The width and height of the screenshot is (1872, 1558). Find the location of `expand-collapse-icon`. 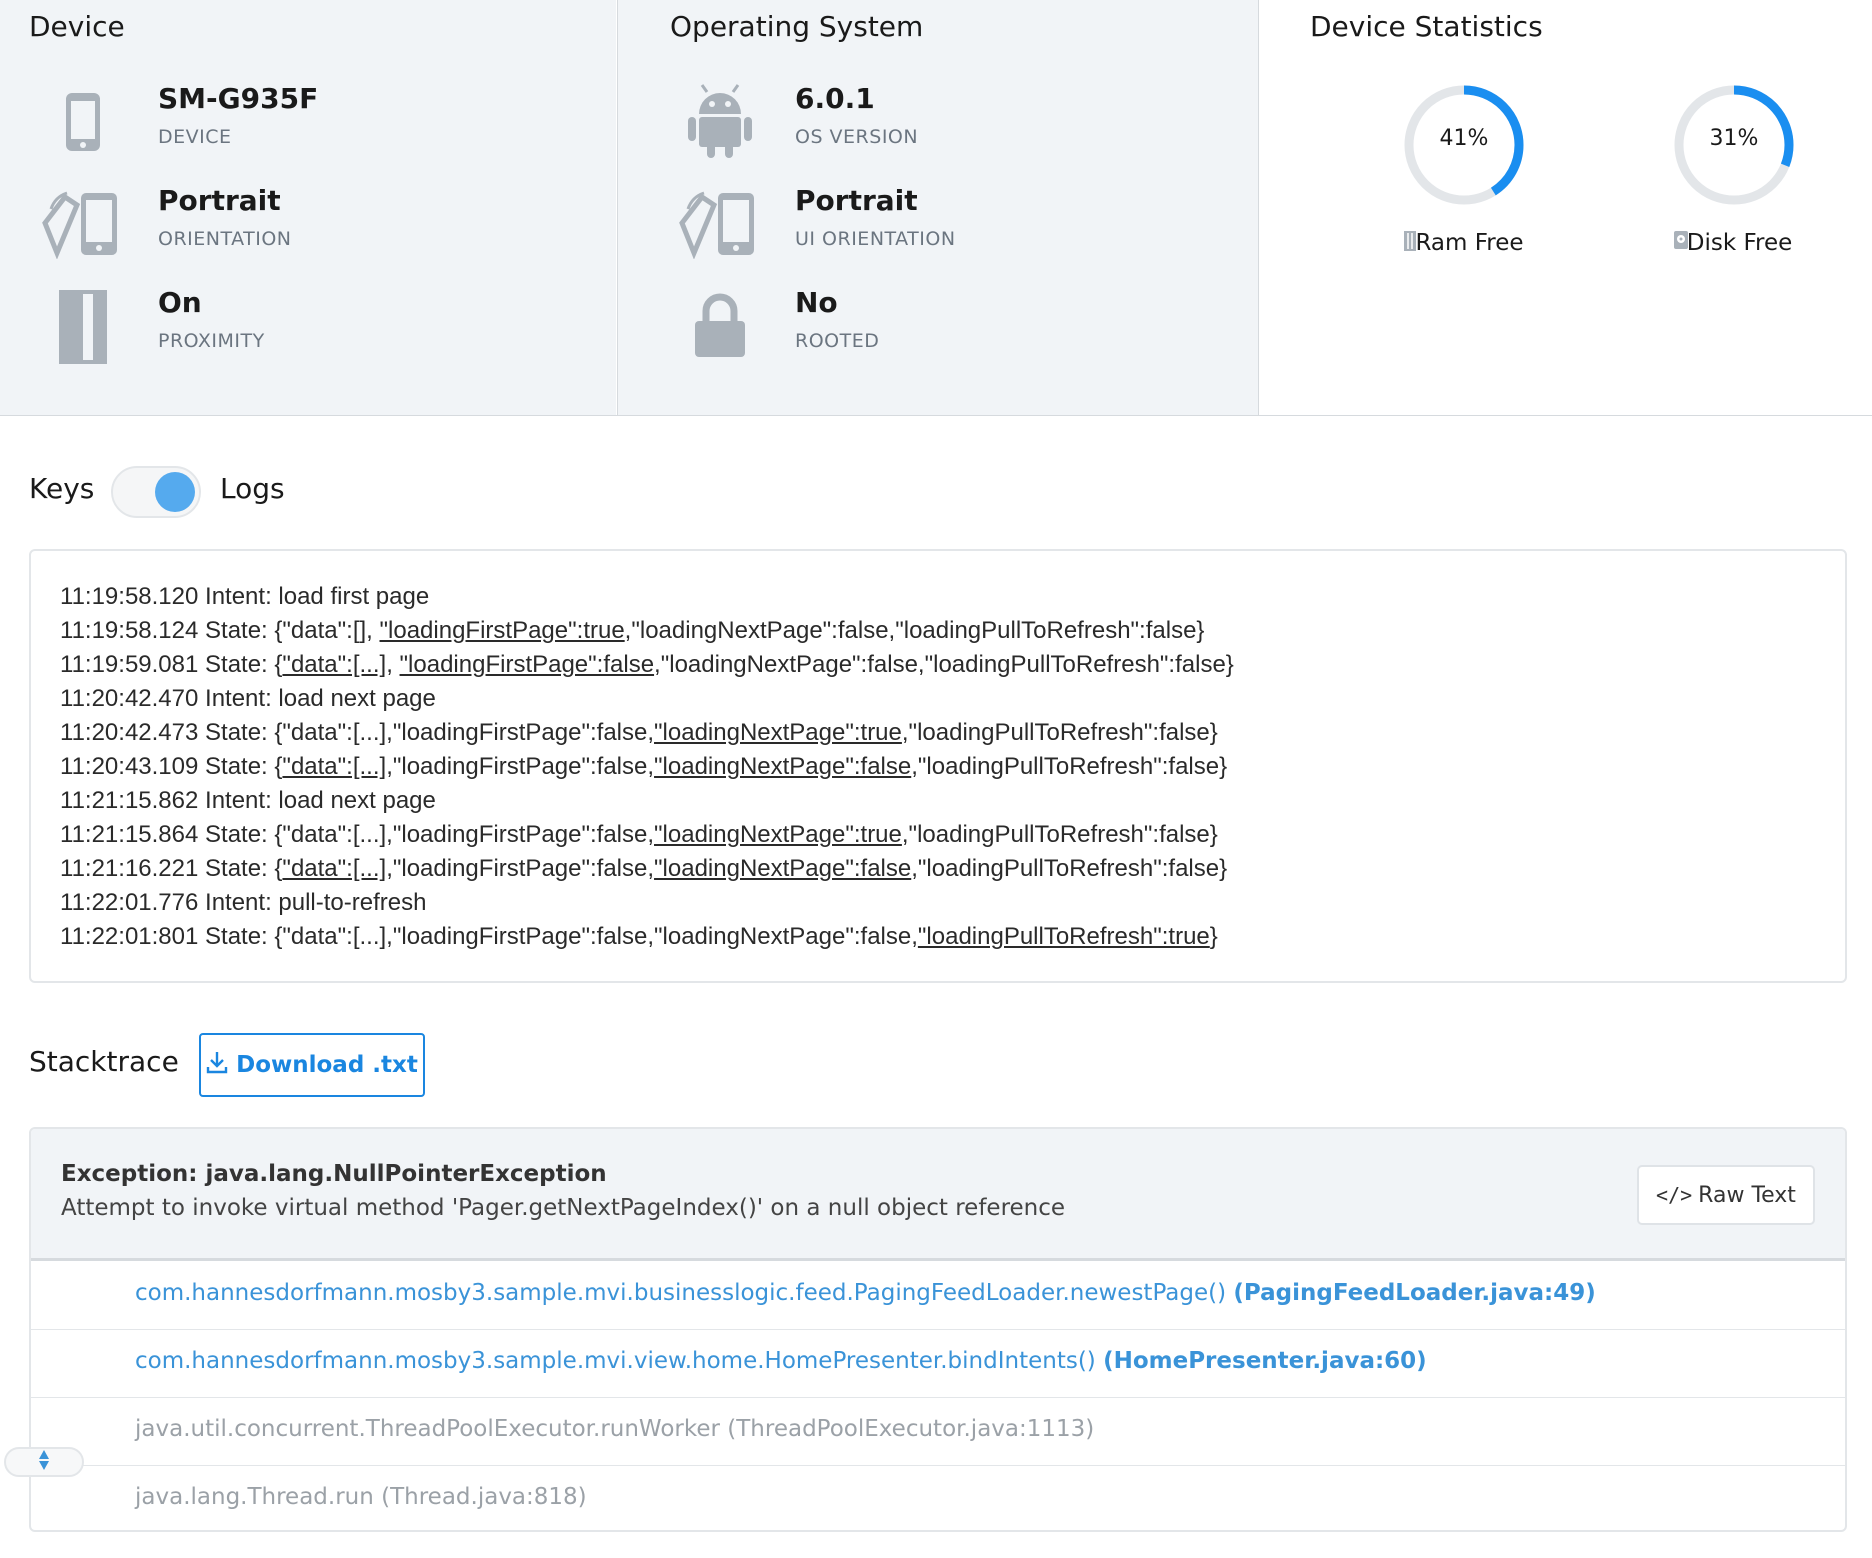

expand-collapse-icon is located at coordinates (44, 1462).